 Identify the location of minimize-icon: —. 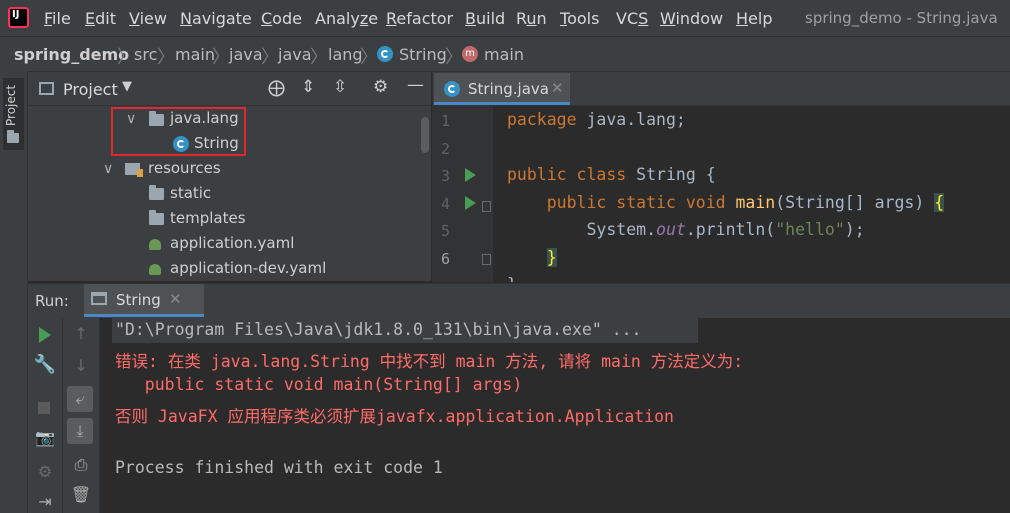
(415, 85).